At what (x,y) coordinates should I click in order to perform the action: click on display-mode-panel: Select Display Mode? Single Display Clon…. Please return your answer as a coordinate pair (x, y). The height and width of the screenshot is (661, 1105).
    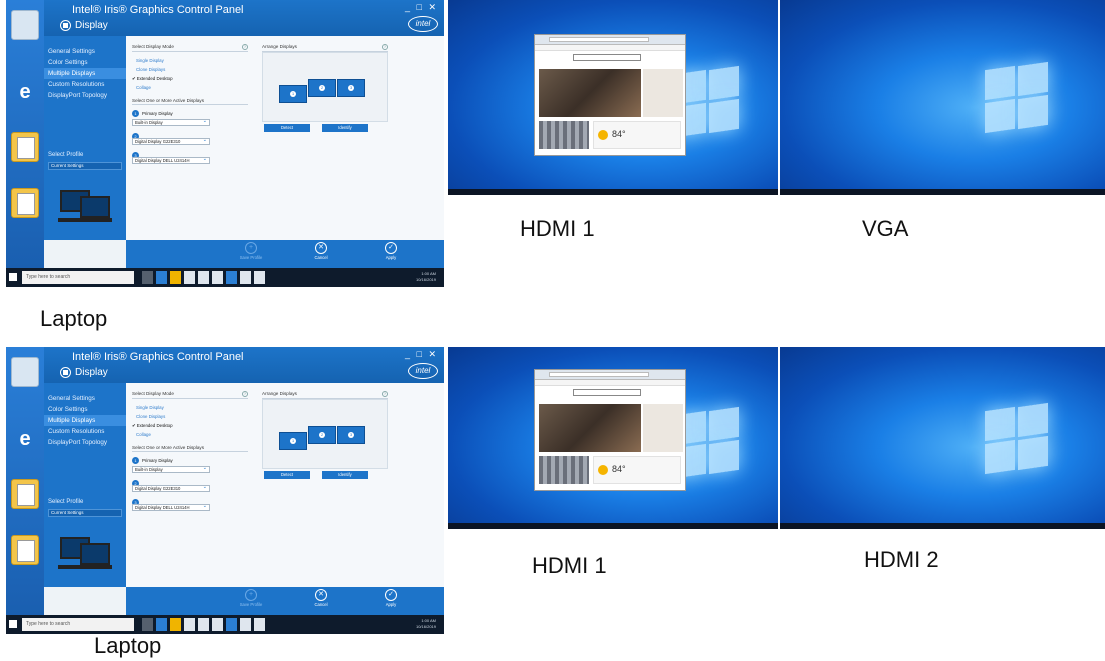
    Looking at the image, I should click on (190, 486).